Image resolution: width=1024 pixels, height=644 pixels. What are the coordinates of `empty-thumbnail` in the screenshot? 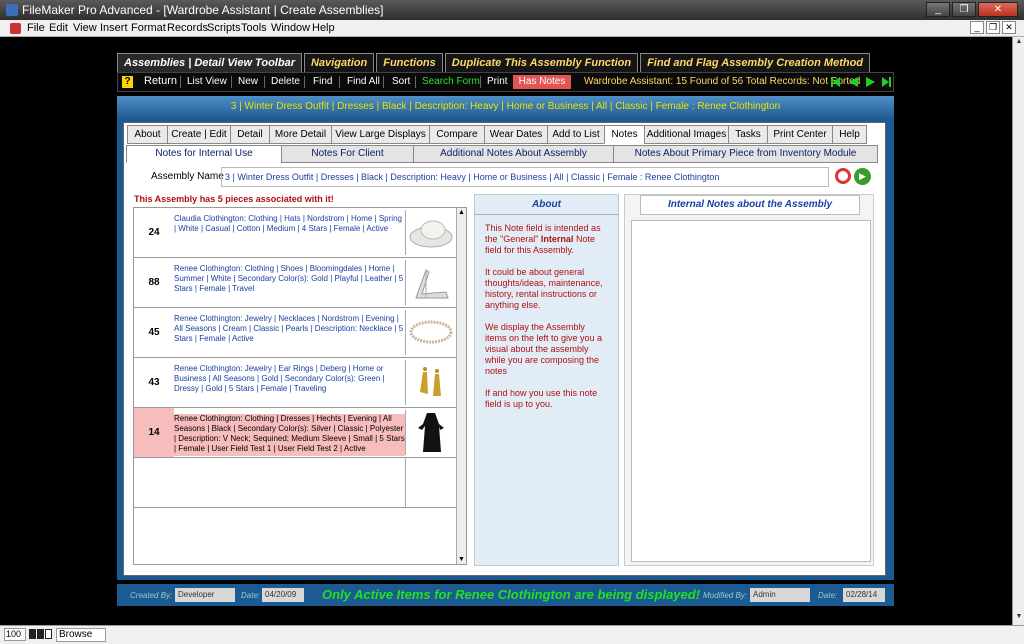 It's located at (430, 482).